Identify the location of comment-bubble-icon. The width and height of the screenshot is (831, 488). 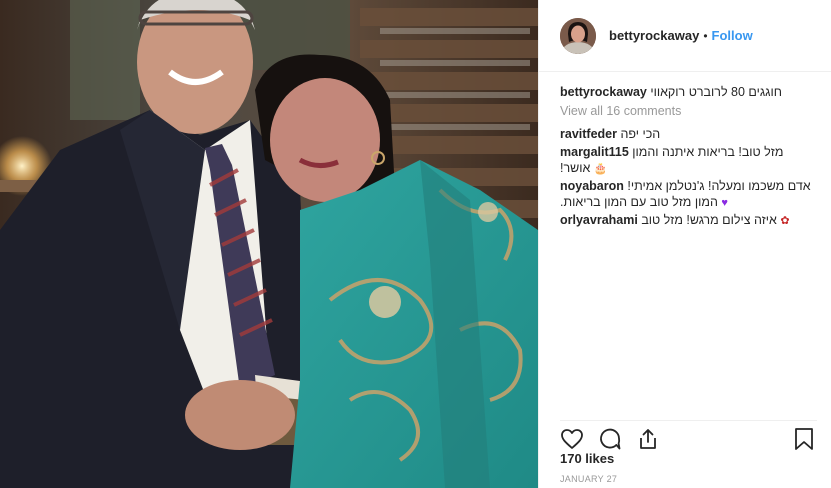
(610, 439).